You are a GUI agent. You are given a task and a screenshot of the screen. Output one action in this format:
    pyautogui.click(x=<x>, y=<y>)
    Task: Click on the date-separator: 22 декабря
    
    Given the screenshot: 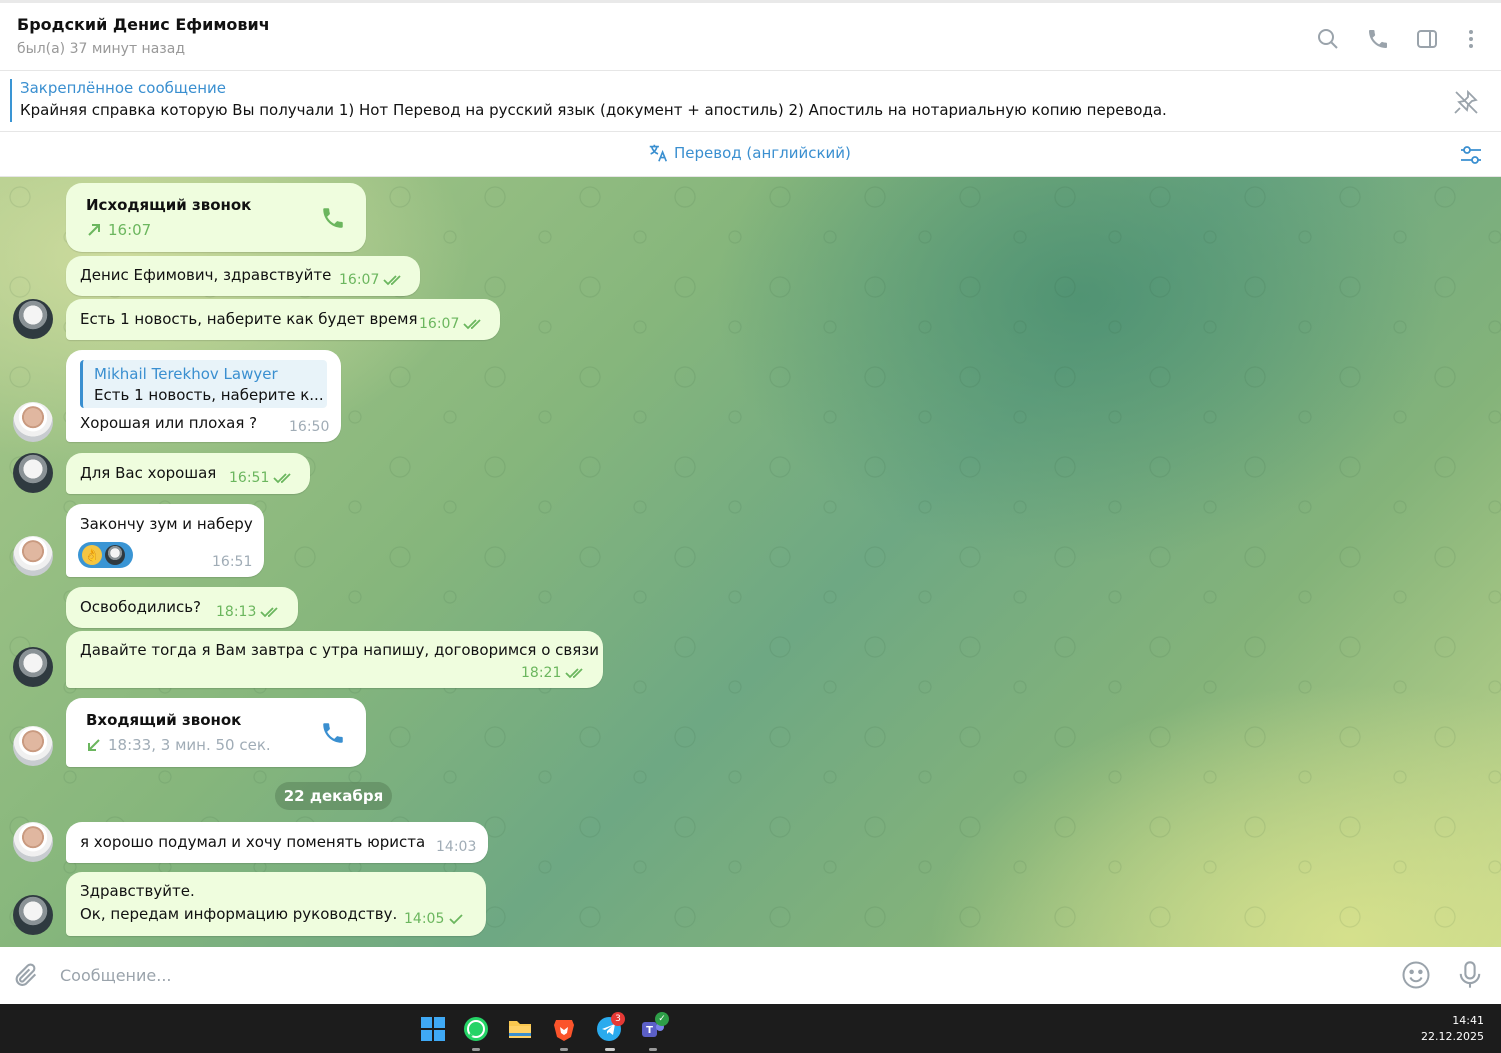 What is the action you would take?
    pyautogui.click(x=333, y=796)
    